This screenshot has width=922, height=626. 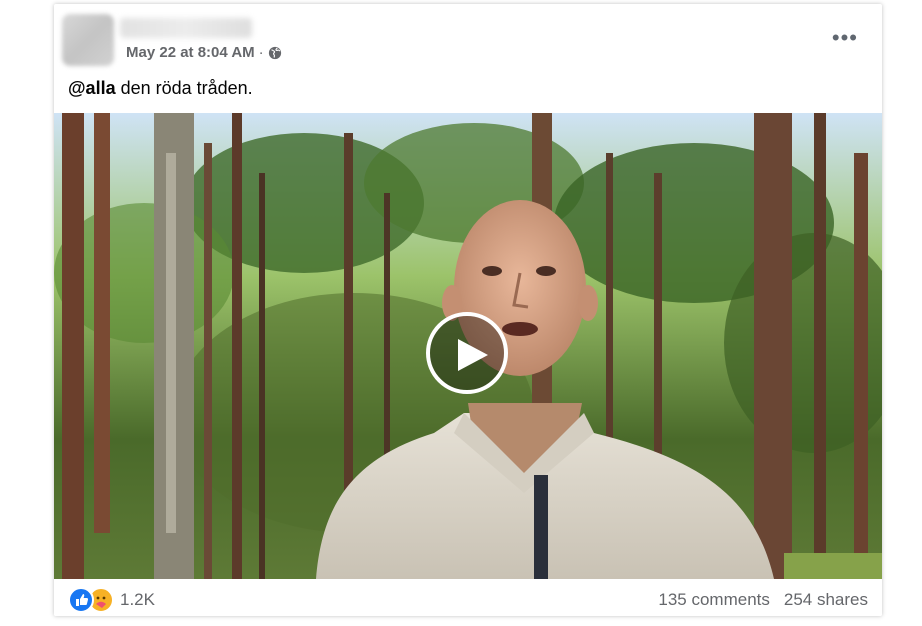 I want to click on post-footer: 1.2K 135 comments 254 shares, so click(x=468, y=597).